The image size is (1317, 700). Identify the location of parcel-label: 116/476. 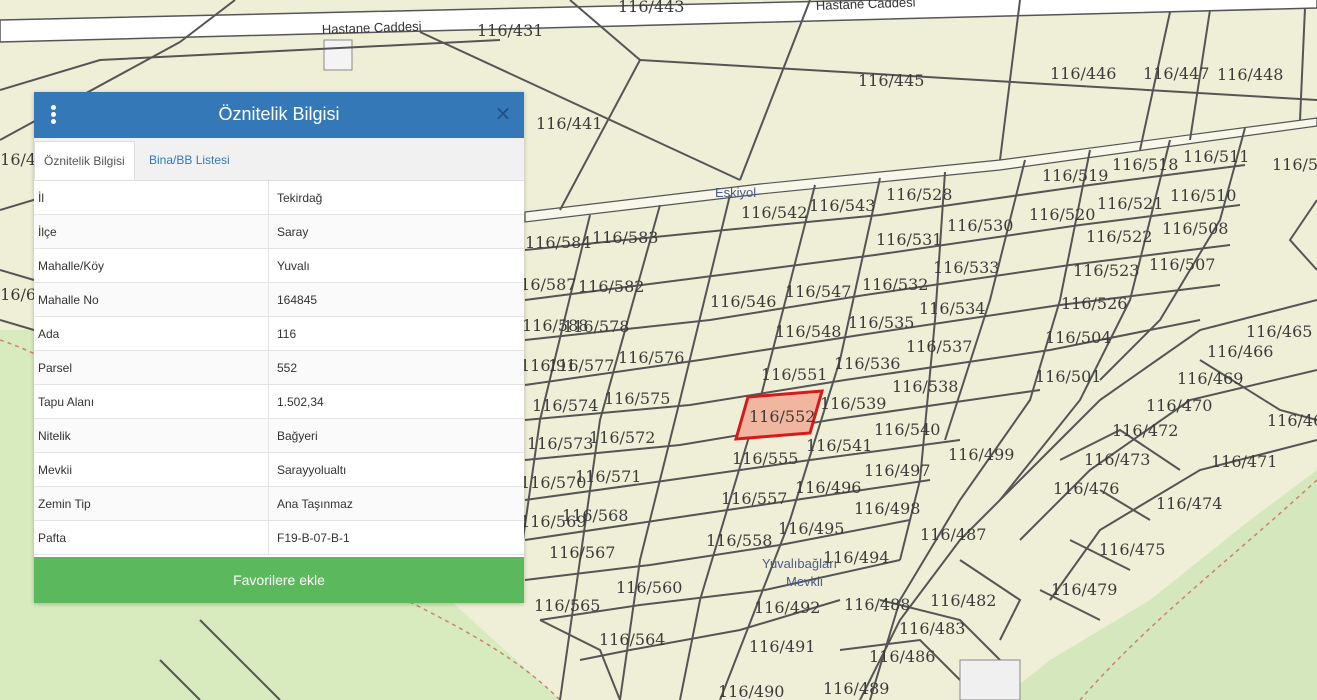
(1086, 488).